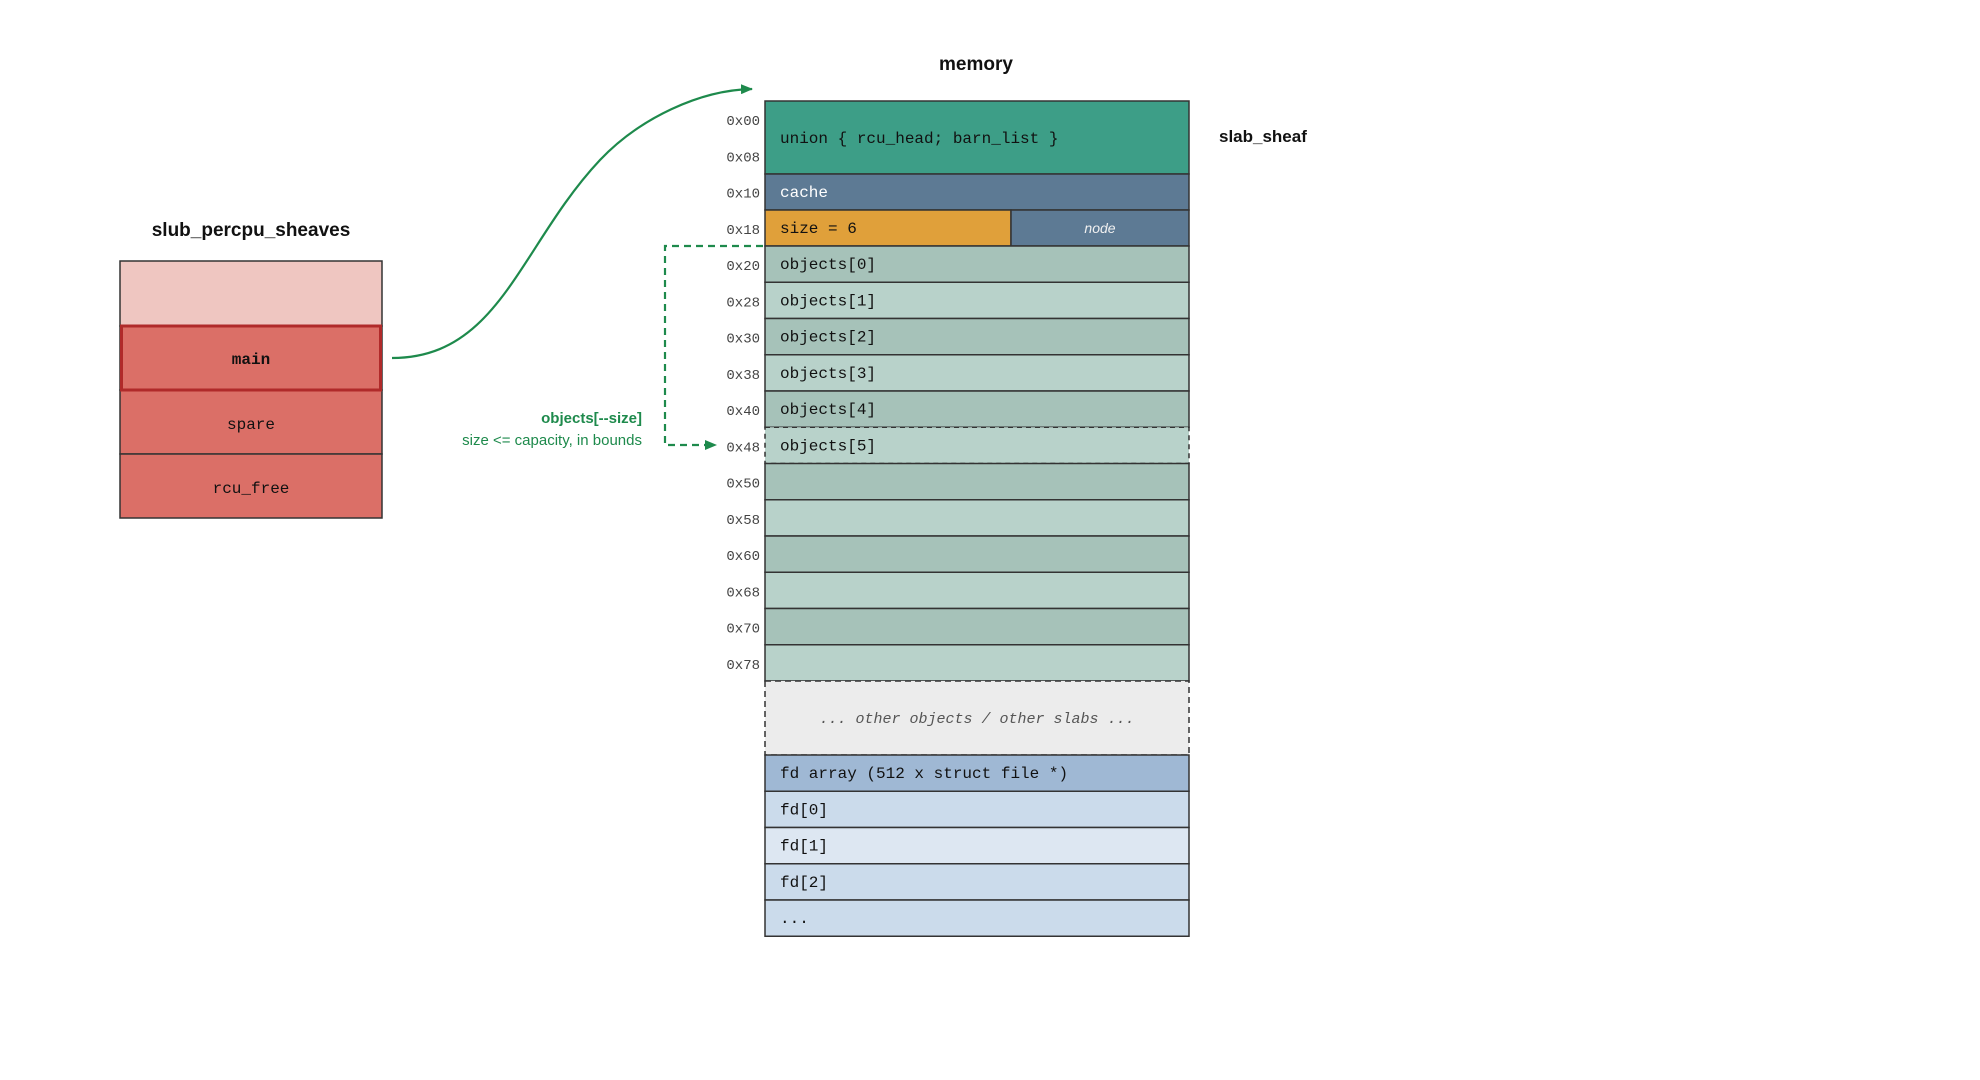 This screenshot has width=1980, height=1080. Describe the element at coordinates (743, 485) in the screenshot. I see `address-label: 0x50` at that location.